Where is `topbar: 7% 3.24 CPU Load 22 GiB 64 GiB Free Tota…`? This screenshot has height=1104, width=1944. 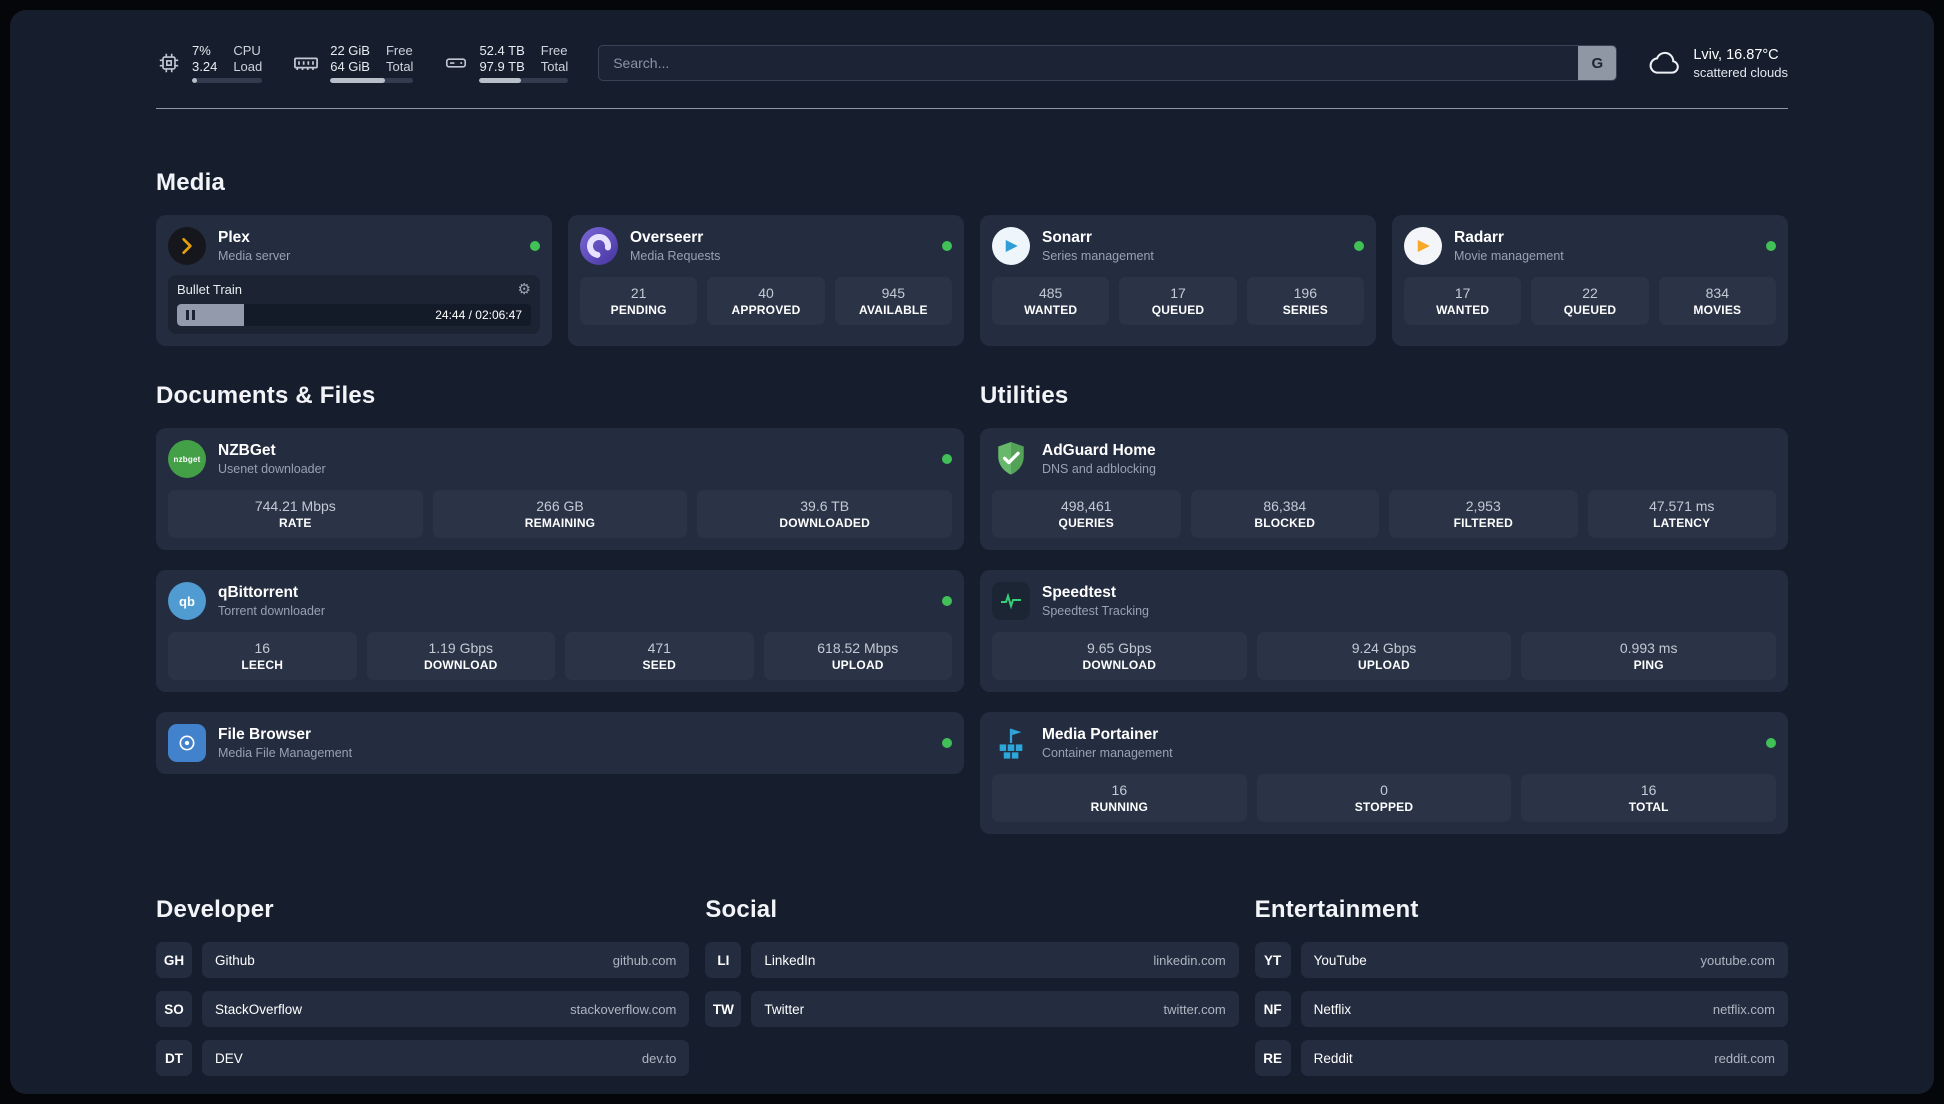 topbar: 7% 3.24 CPU Load 22 GiB 64 GiB Free Tota… is located at coordinates (972, 63).